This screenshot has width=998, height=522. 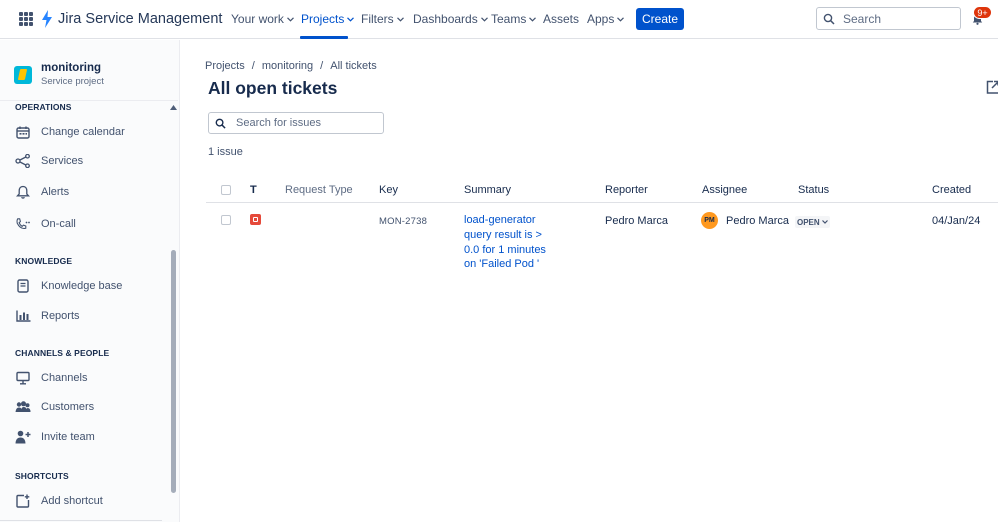 I want to click on sidebar-item-change-calendar: Change calendar, so click(x=70, y=132).